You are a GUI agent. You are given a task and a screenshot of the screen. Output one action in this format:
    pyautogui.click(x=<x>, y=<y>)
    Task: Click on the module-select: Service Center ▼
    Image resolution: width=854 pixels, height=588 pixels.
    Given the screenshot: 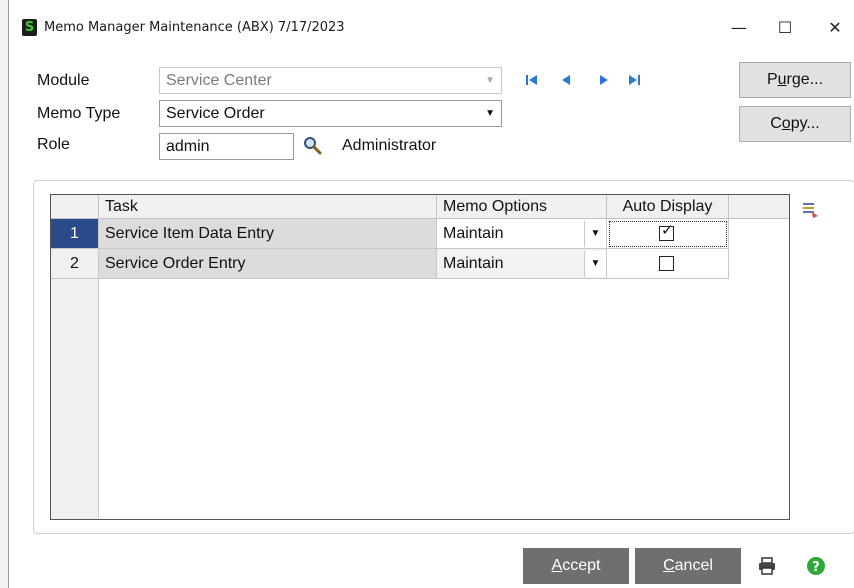 What is the action you would take?
    pyautogui.click(x=330, y=80)
    